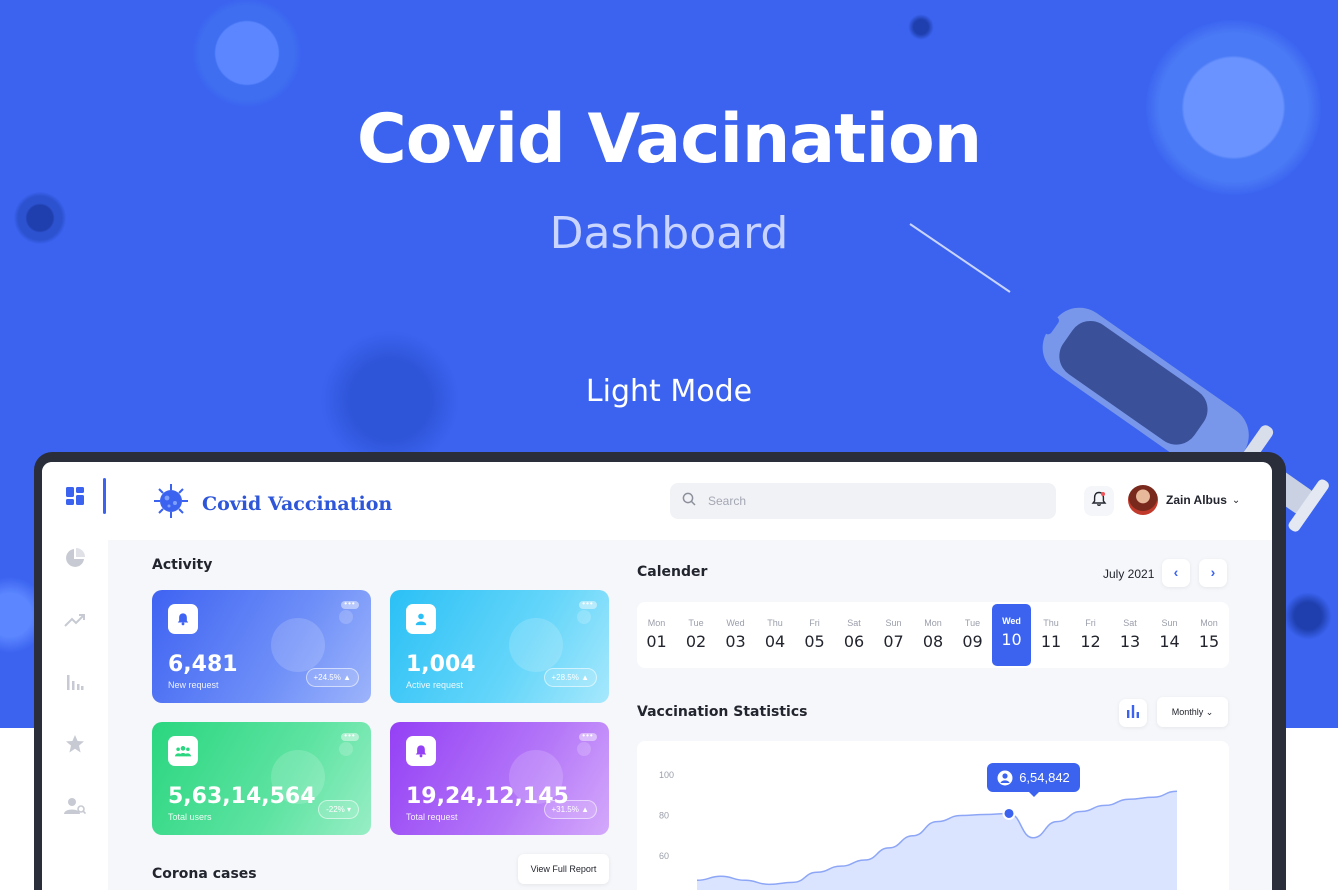 This screenshot has height=890, width=1338. Describe the element at coordinates (1143, 500) in the screenshot. I see `avatar` at that location.